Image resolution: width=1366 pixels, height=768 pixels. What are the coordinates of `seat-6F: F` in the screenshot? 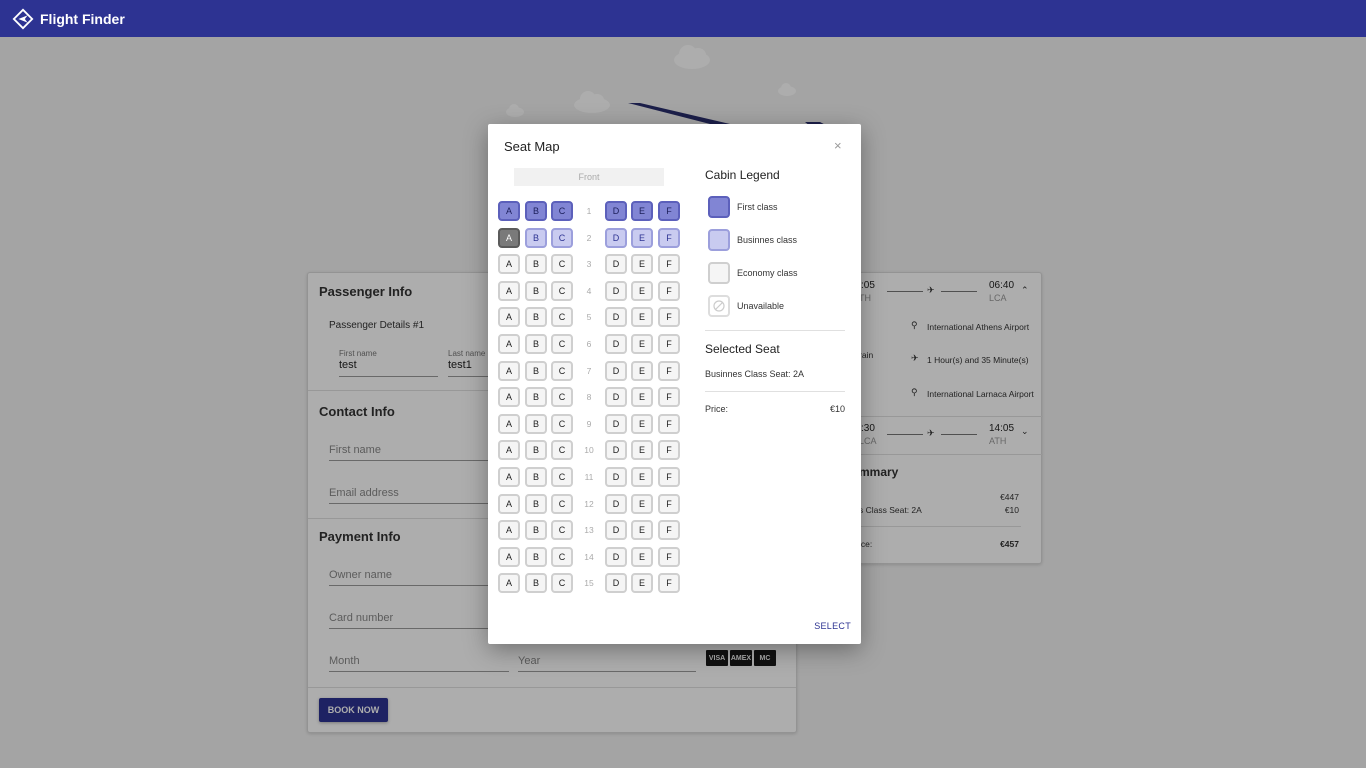 It's located at (669, 344).